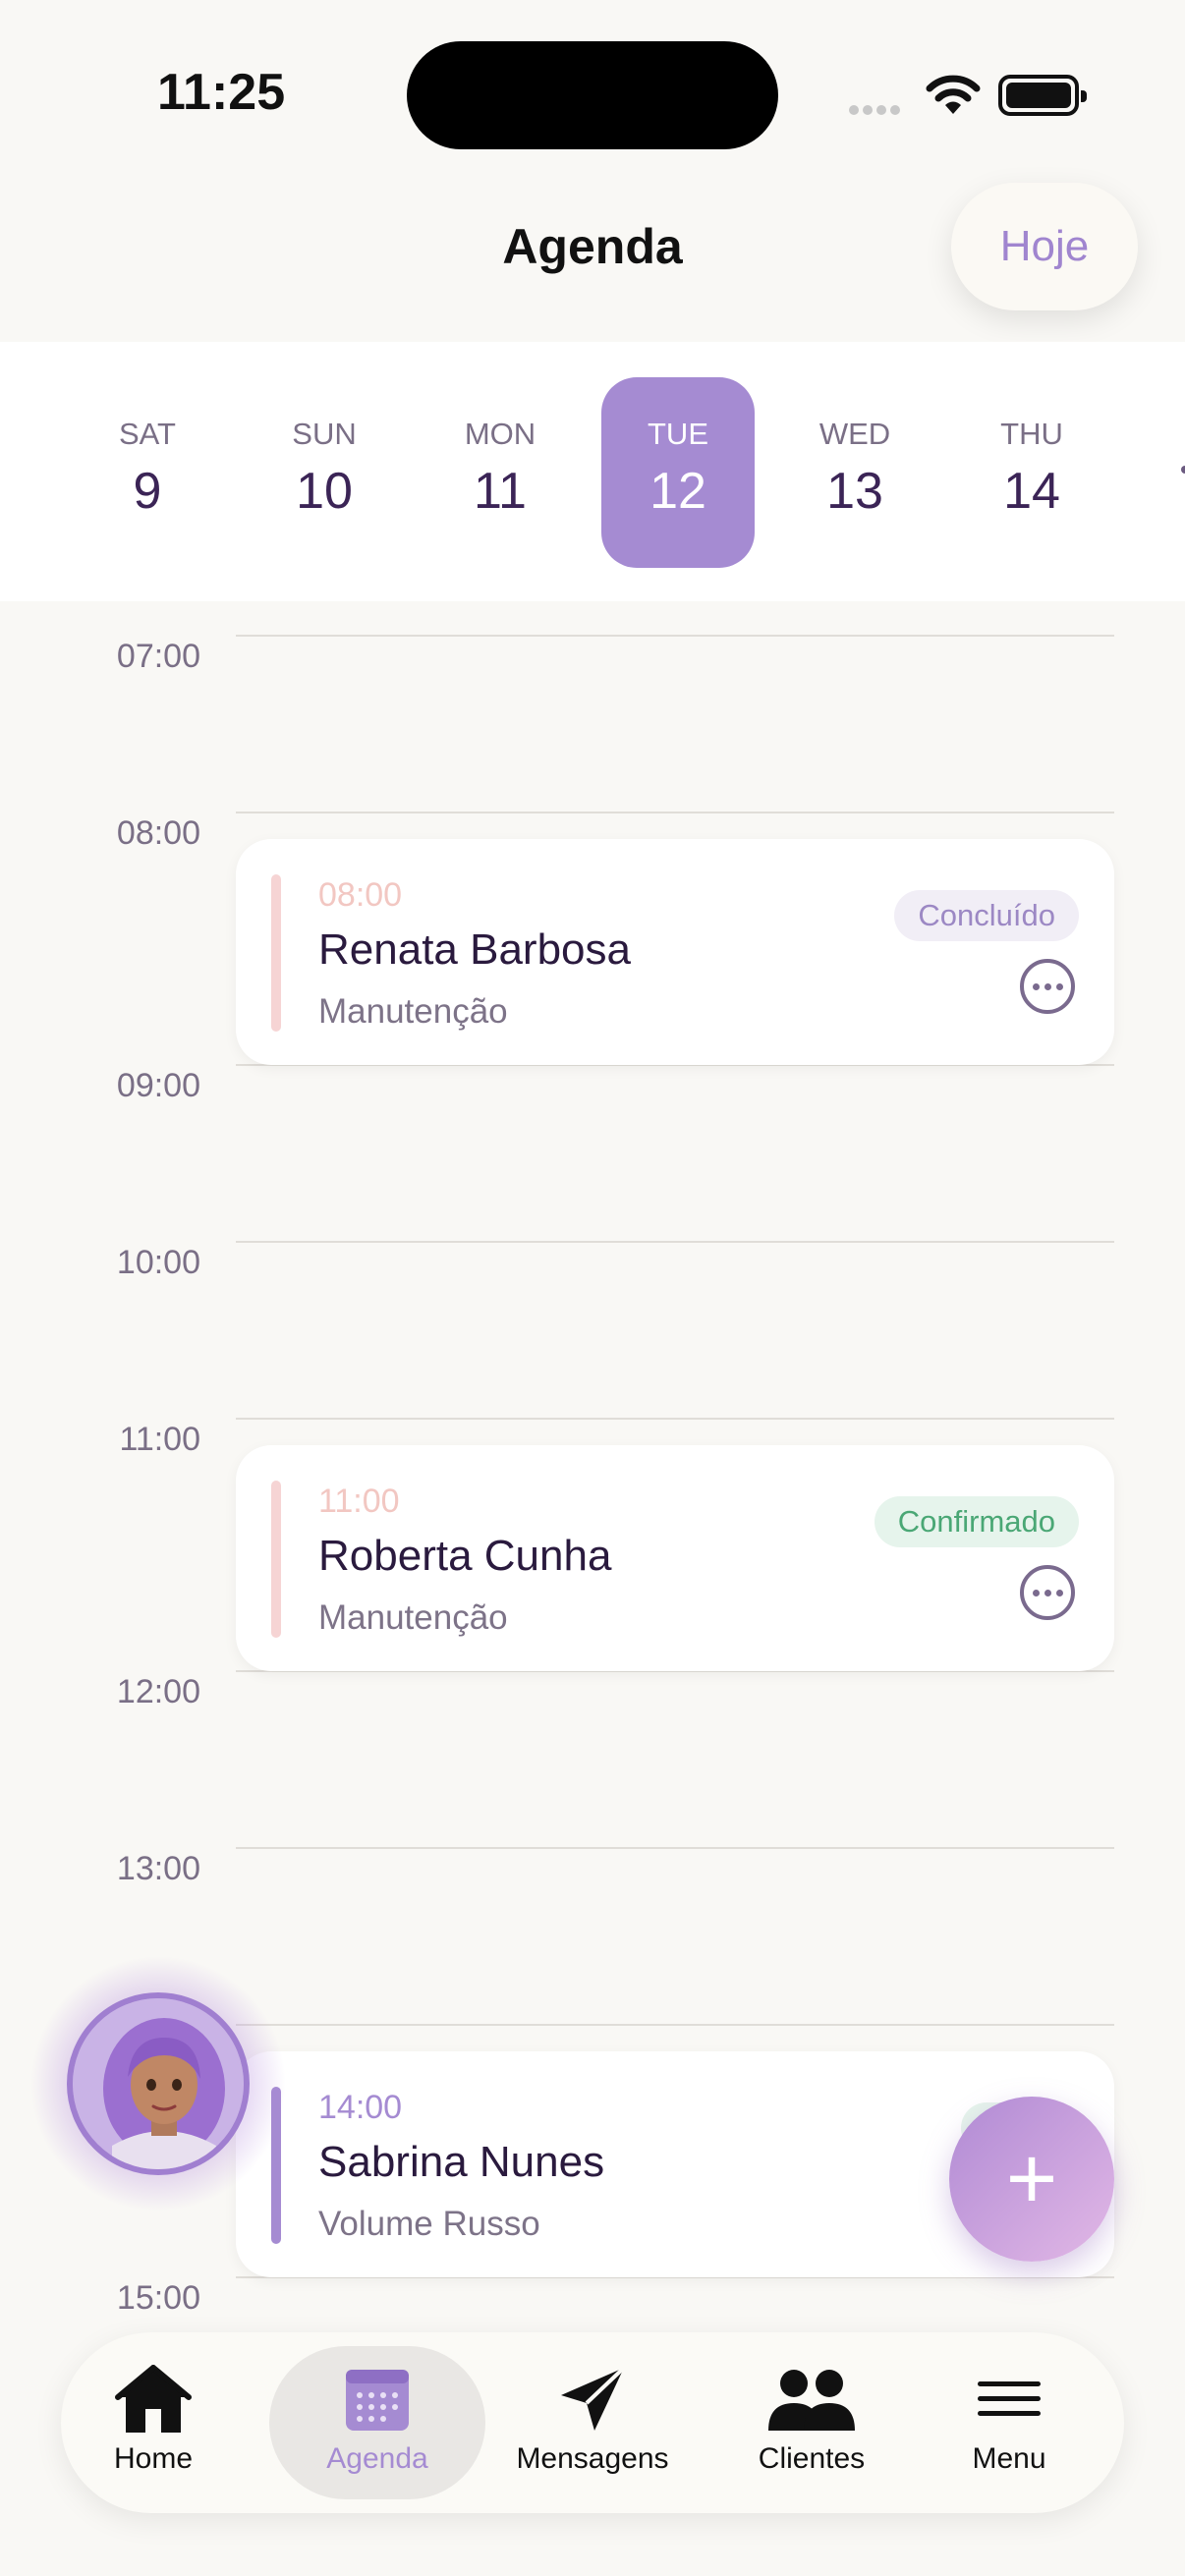 The image size is (1185, 2576). I want to click on assistant-avatar, so click(159, 2083).